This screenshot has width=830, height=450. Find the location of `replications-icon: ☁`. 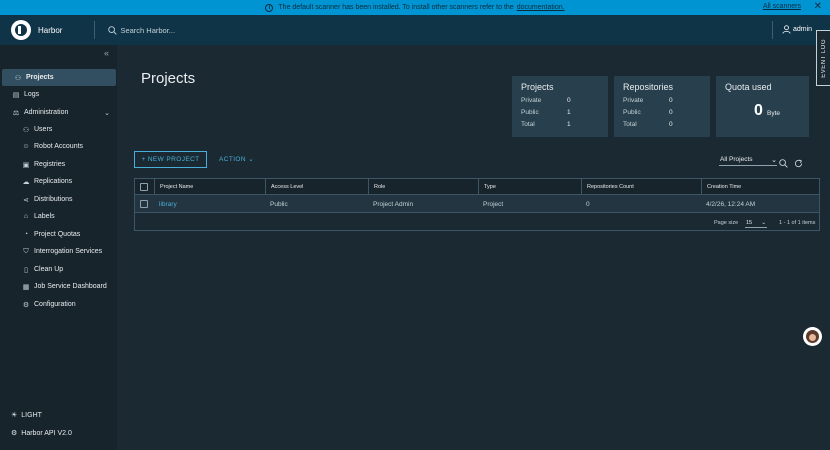

replications-icon: ☁ is located at coordinates (26, 182).